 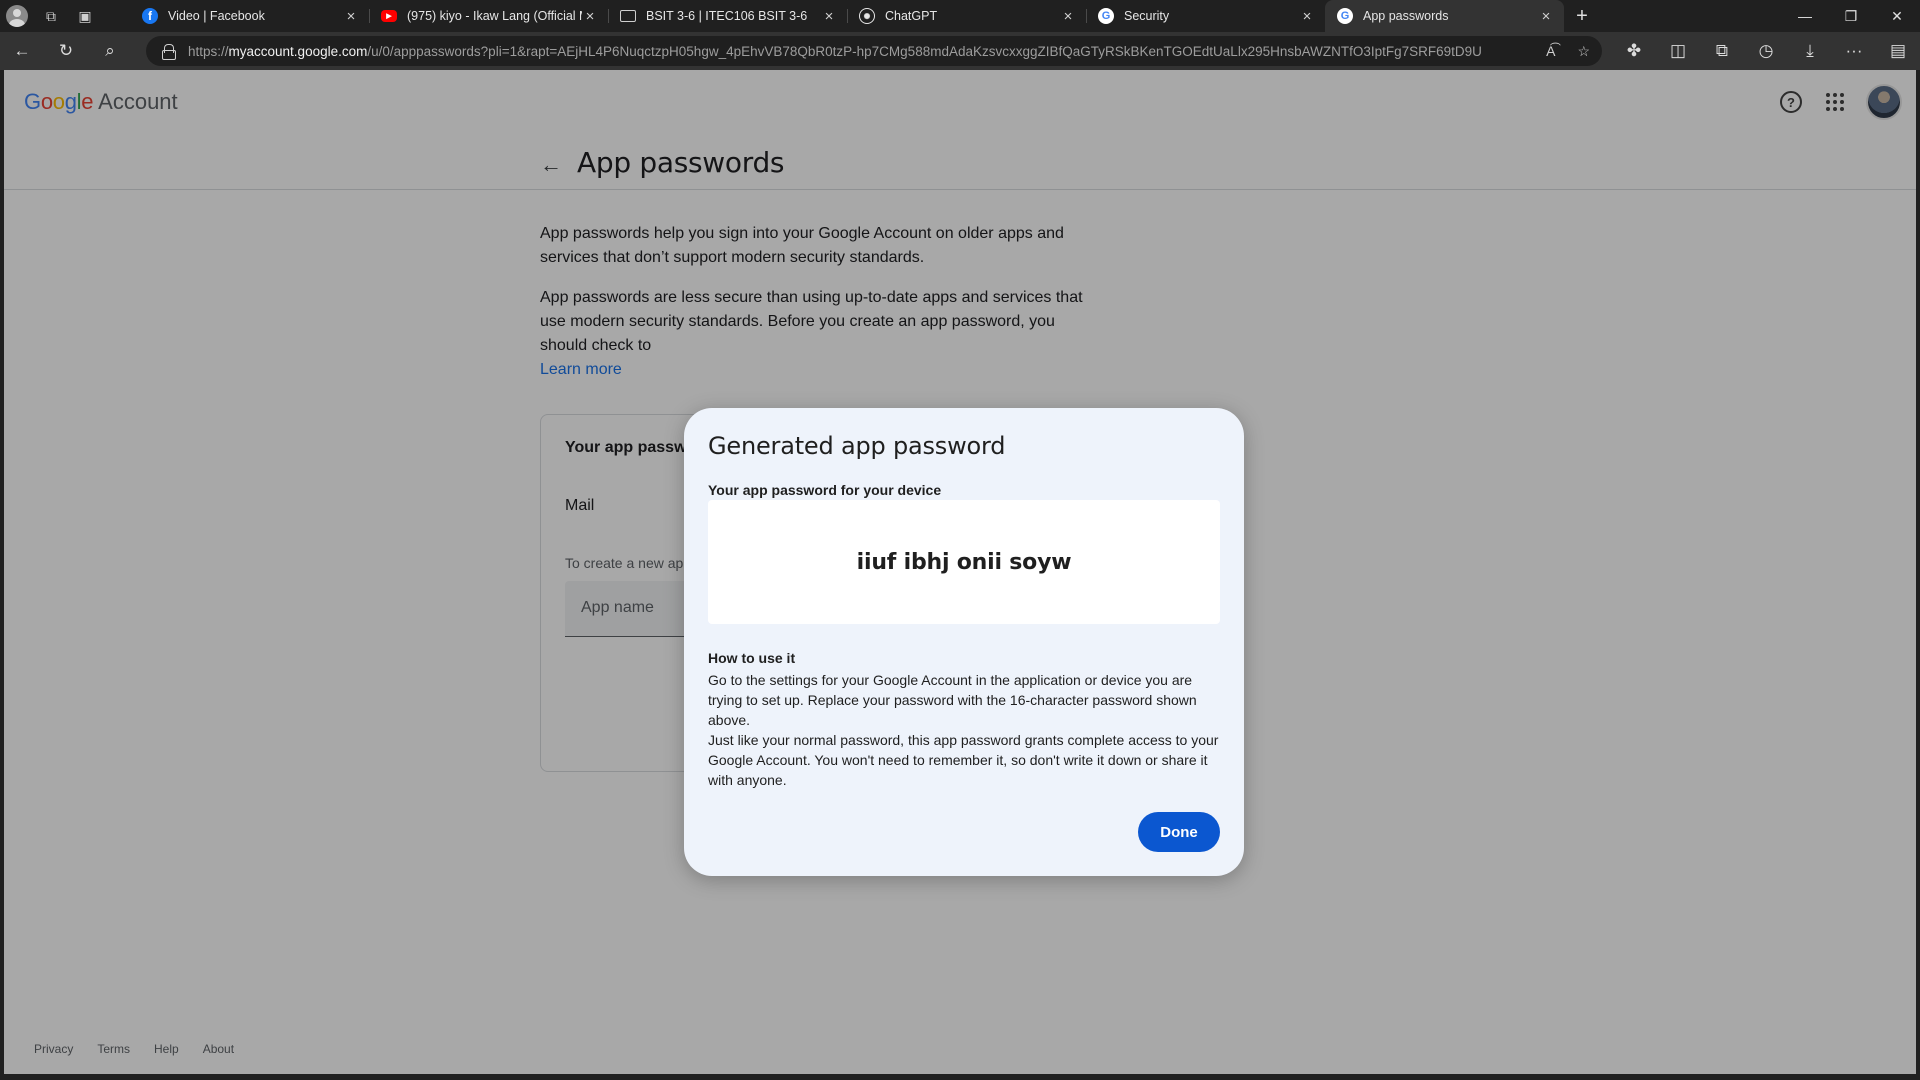 I want to click on collections-button: ⧉, so click(x=1722, y=51).